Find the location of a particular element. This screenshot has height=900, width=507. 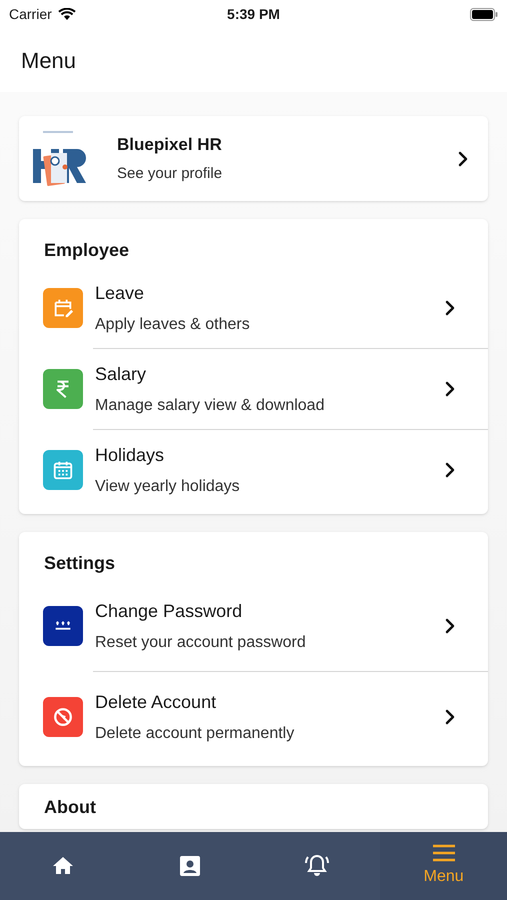

profile-subtitle: See your profile is located at coordinates (170, 174).